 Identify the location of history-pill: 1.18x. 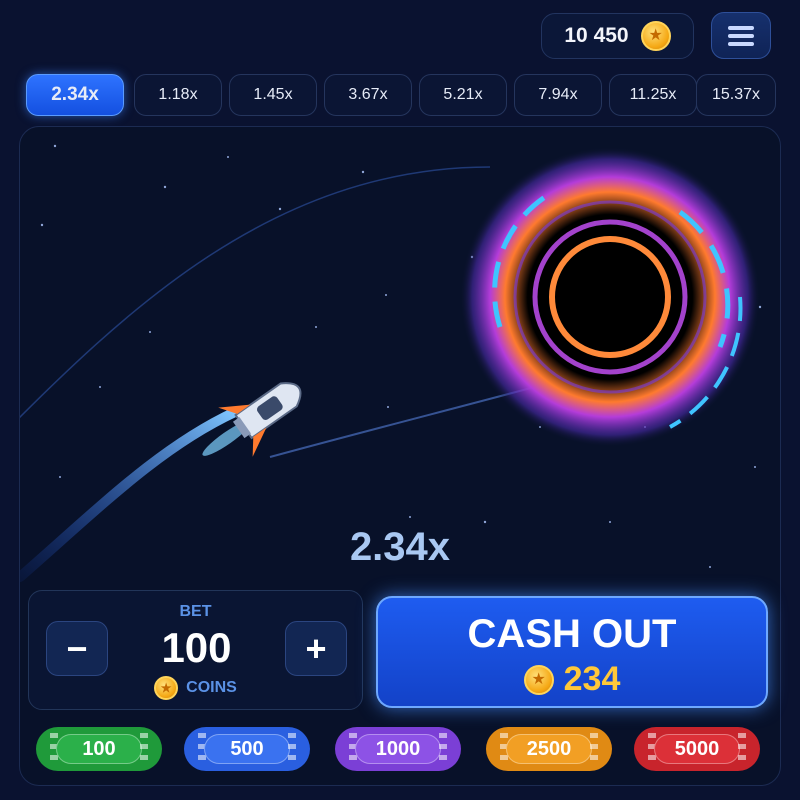
(178, 95).